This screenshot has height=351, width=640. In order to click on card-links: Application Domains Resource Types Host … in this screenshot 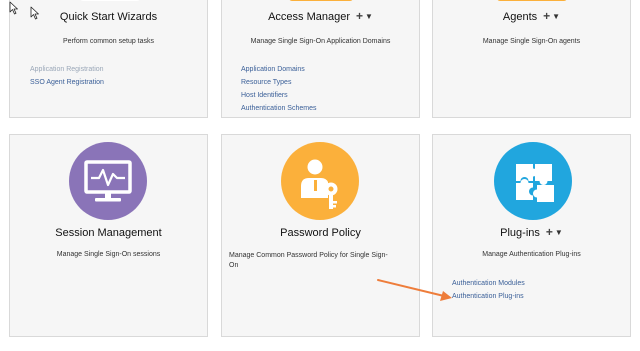, I will do `click(279, 89)`.